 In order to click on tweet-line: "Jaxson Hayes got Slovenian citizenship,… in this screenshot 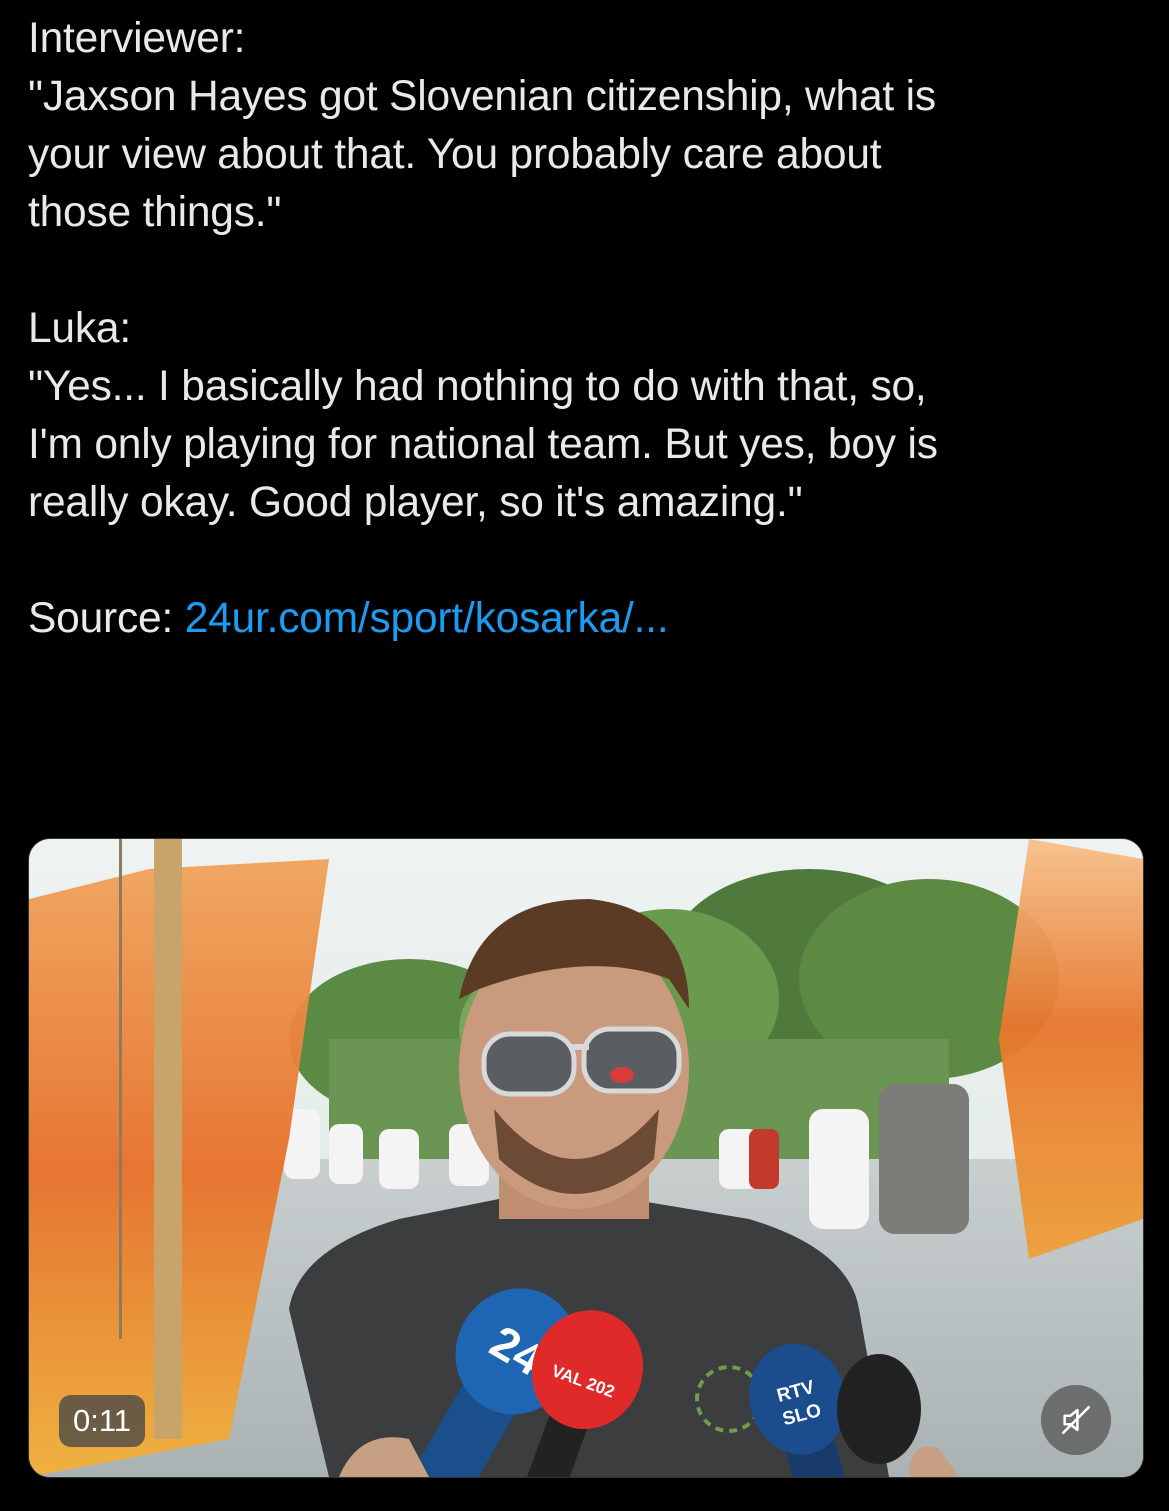, I will do `click(482, 96)`.